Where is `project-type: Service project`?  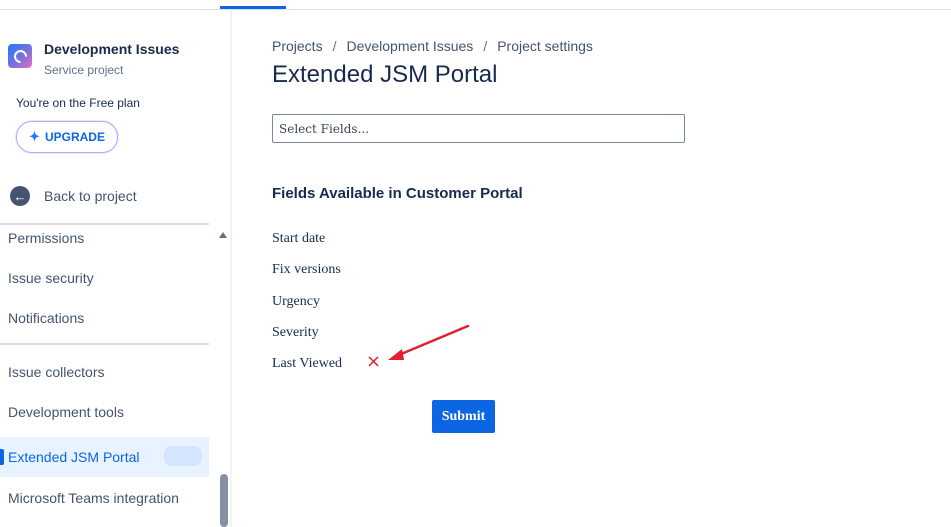 project-type: Service project is located at coordinates (84, 70).